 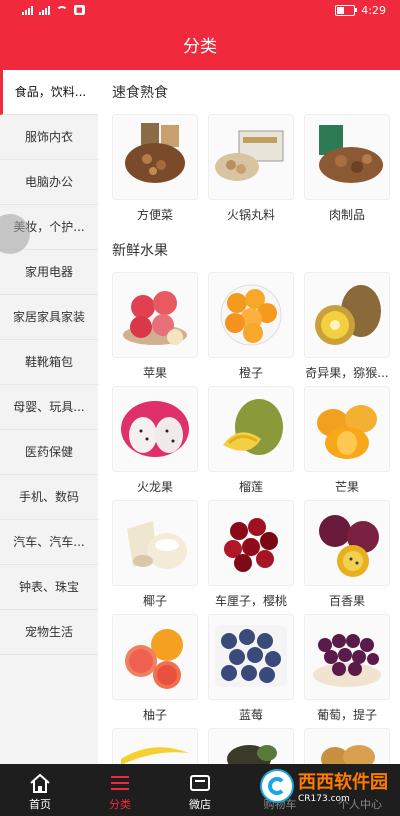 I want to click on cherry-image, so click(x=251, y=543).